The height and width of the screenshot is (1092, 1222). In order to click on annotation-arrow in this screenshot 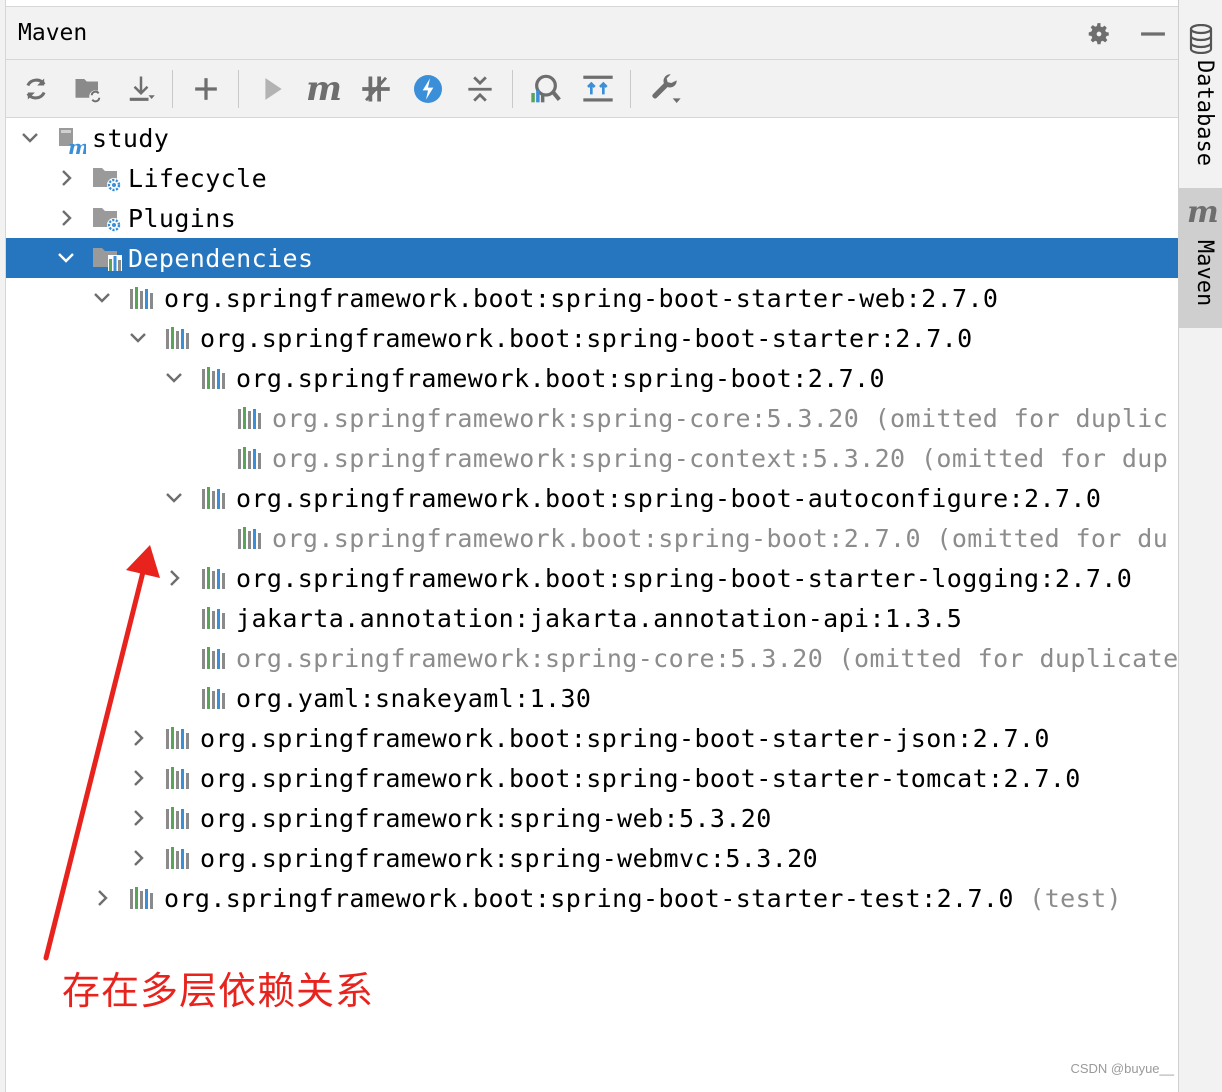, I will do `click(101, 753)`.